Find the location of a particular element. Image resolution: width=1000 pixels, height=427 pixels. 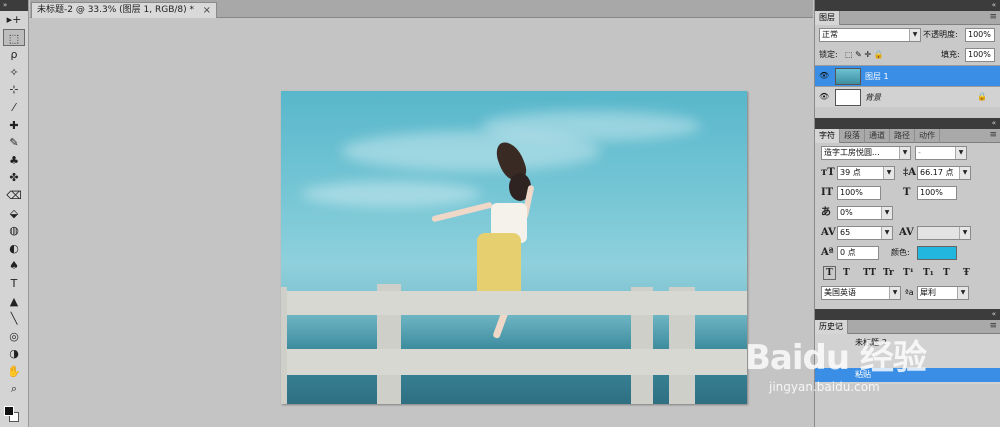

faux-italic-icon: T is located at coordinates (846, 273).